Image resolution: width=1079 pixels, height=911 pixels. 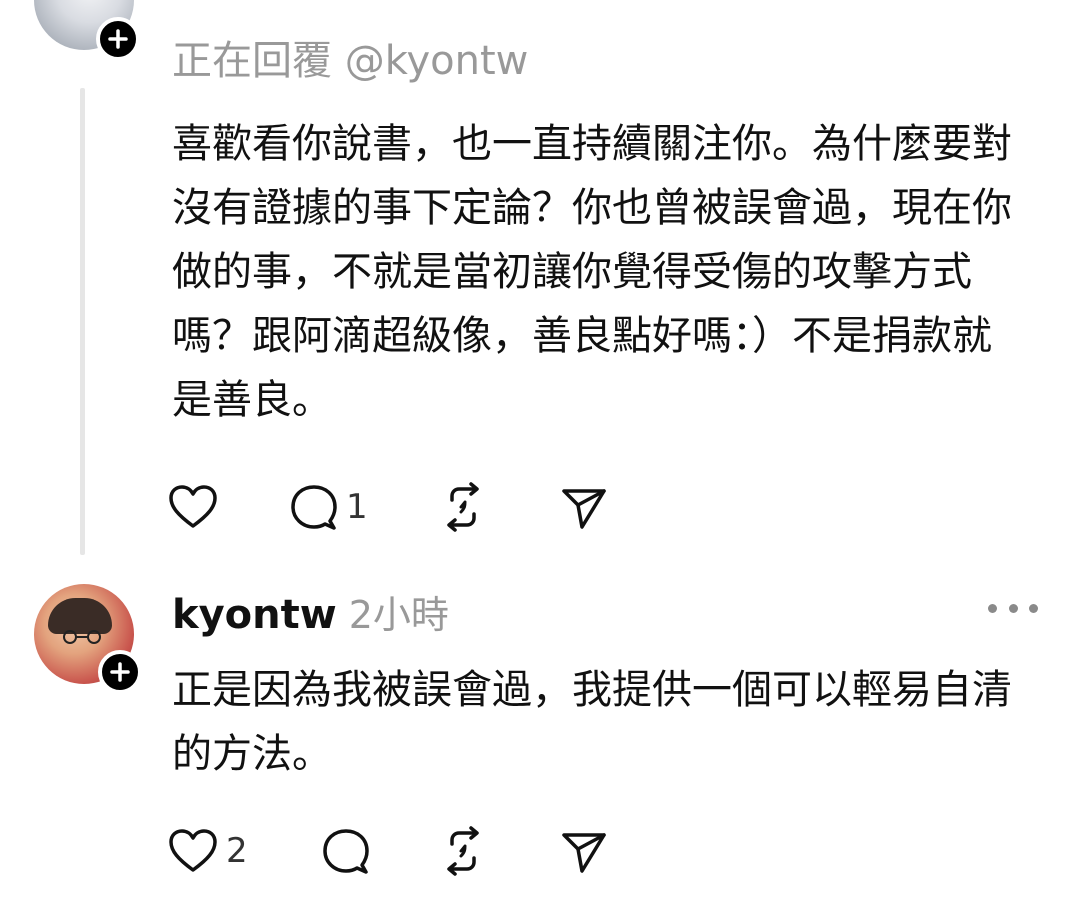 I want to click on more-options-button, so click(x=1013, y=608).